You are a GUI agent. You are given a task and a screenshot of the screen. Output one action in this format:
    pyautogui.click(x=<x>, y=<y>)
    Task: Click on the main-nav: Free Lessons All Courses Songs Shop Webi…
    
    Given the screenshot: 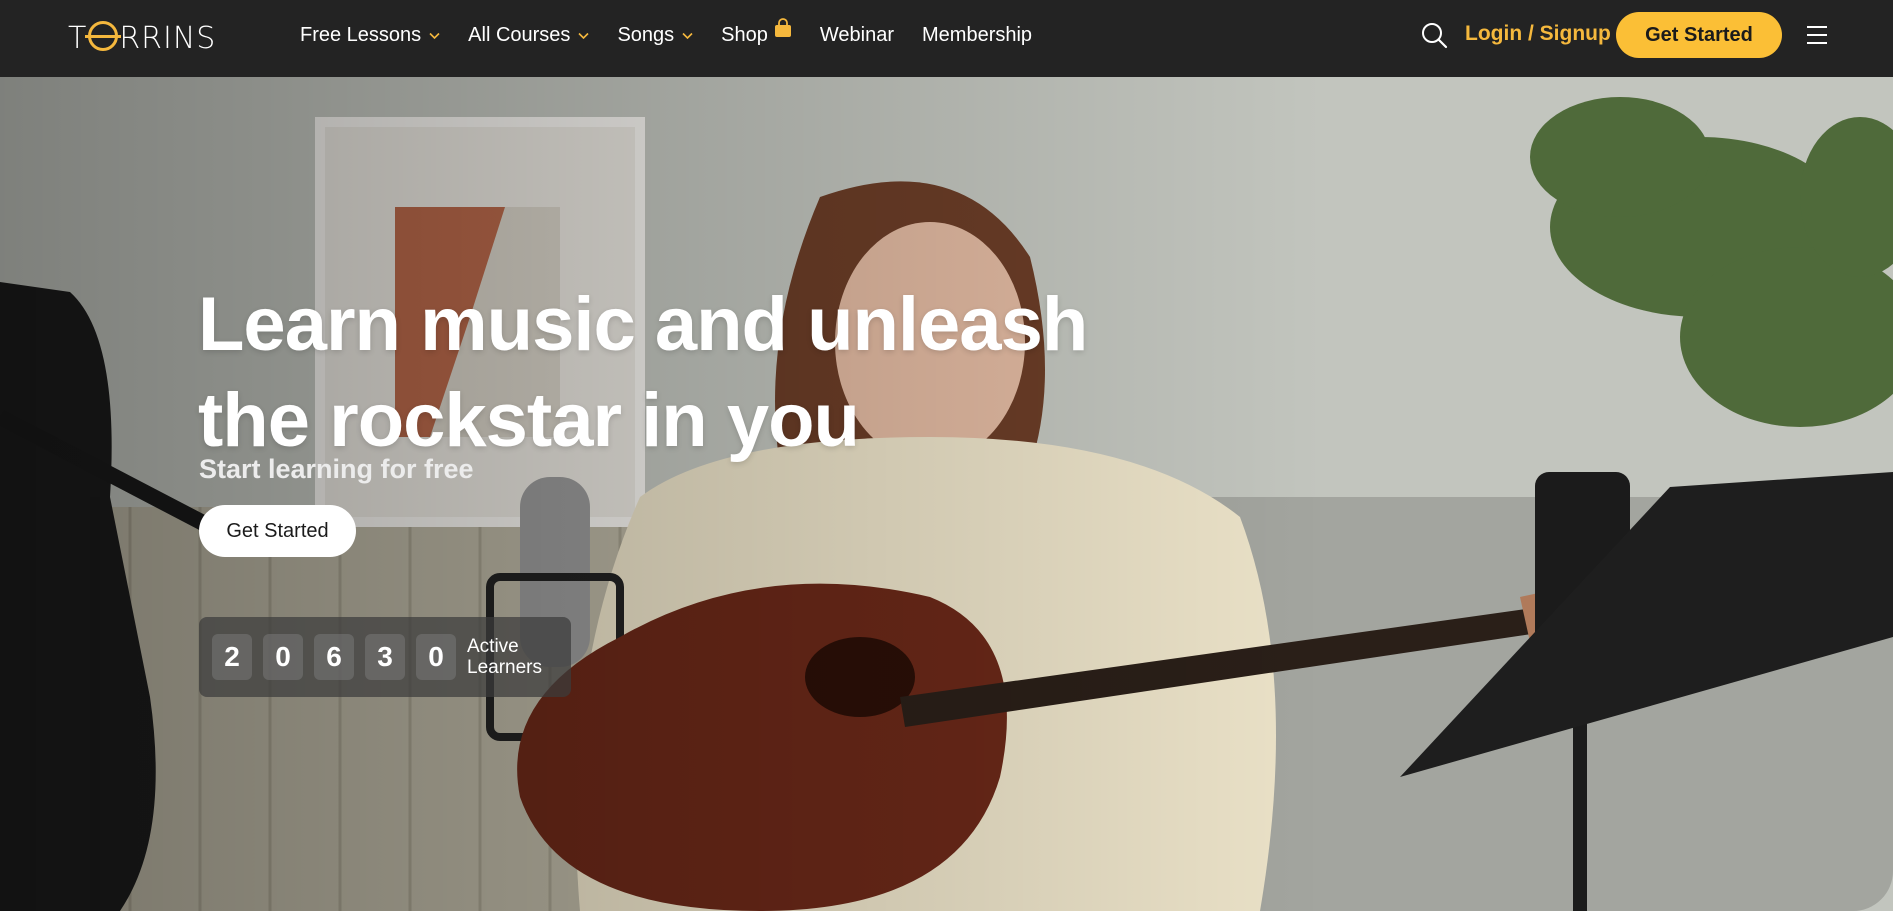 What is the action you would take?
    pyautogui.click(x=680, y=35)
    